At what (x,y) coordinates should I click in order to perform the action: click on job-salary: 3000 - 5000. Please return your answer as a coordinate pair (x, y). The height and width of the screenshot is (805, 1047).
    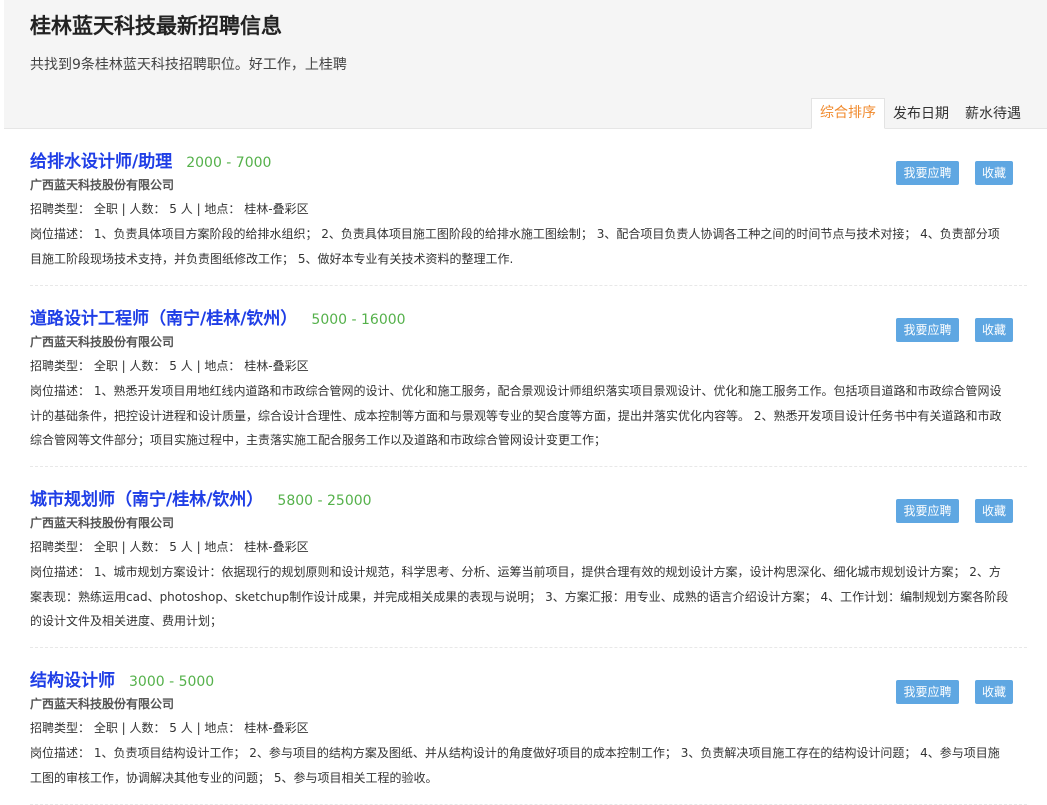
    Looking at the image, I should click on (172, 682).